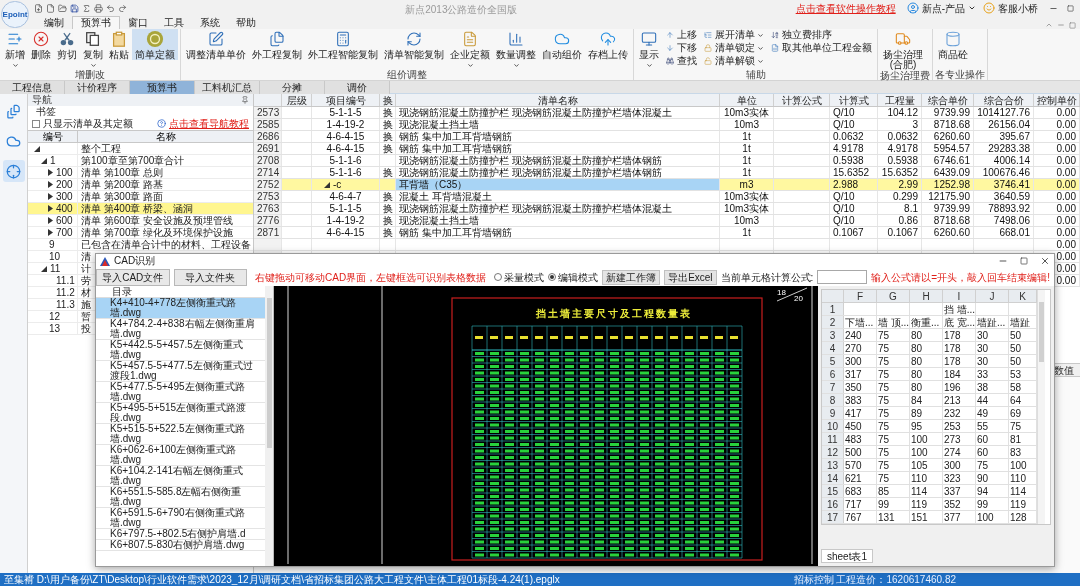  I want to click on new-workbook-button: 新建工作簿, so click(631, 277).